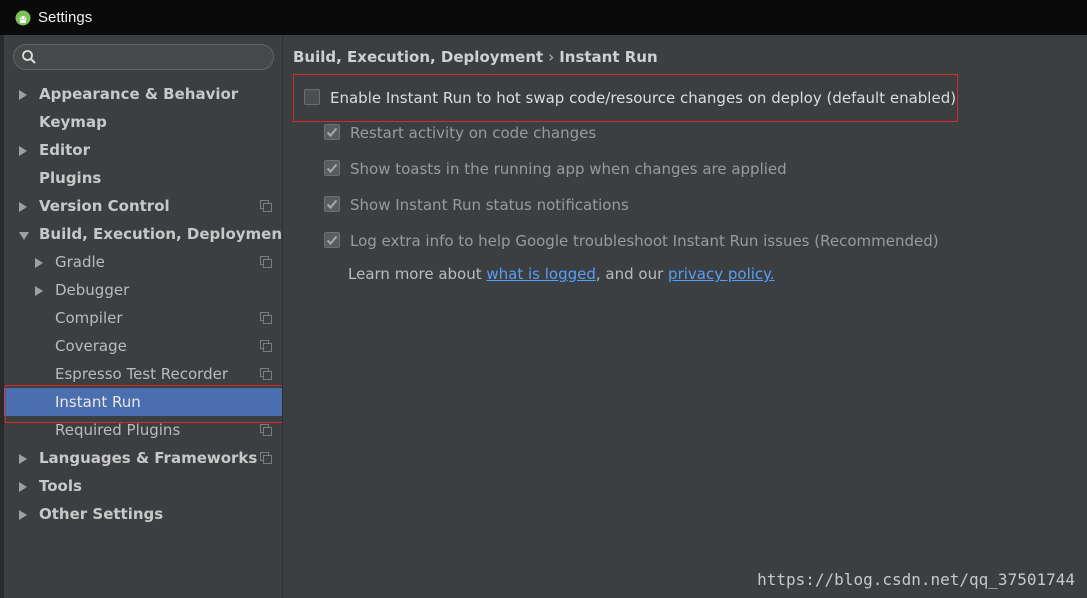  I want to click on sidebar-item-compiler: Compiler, so click(143, 318).